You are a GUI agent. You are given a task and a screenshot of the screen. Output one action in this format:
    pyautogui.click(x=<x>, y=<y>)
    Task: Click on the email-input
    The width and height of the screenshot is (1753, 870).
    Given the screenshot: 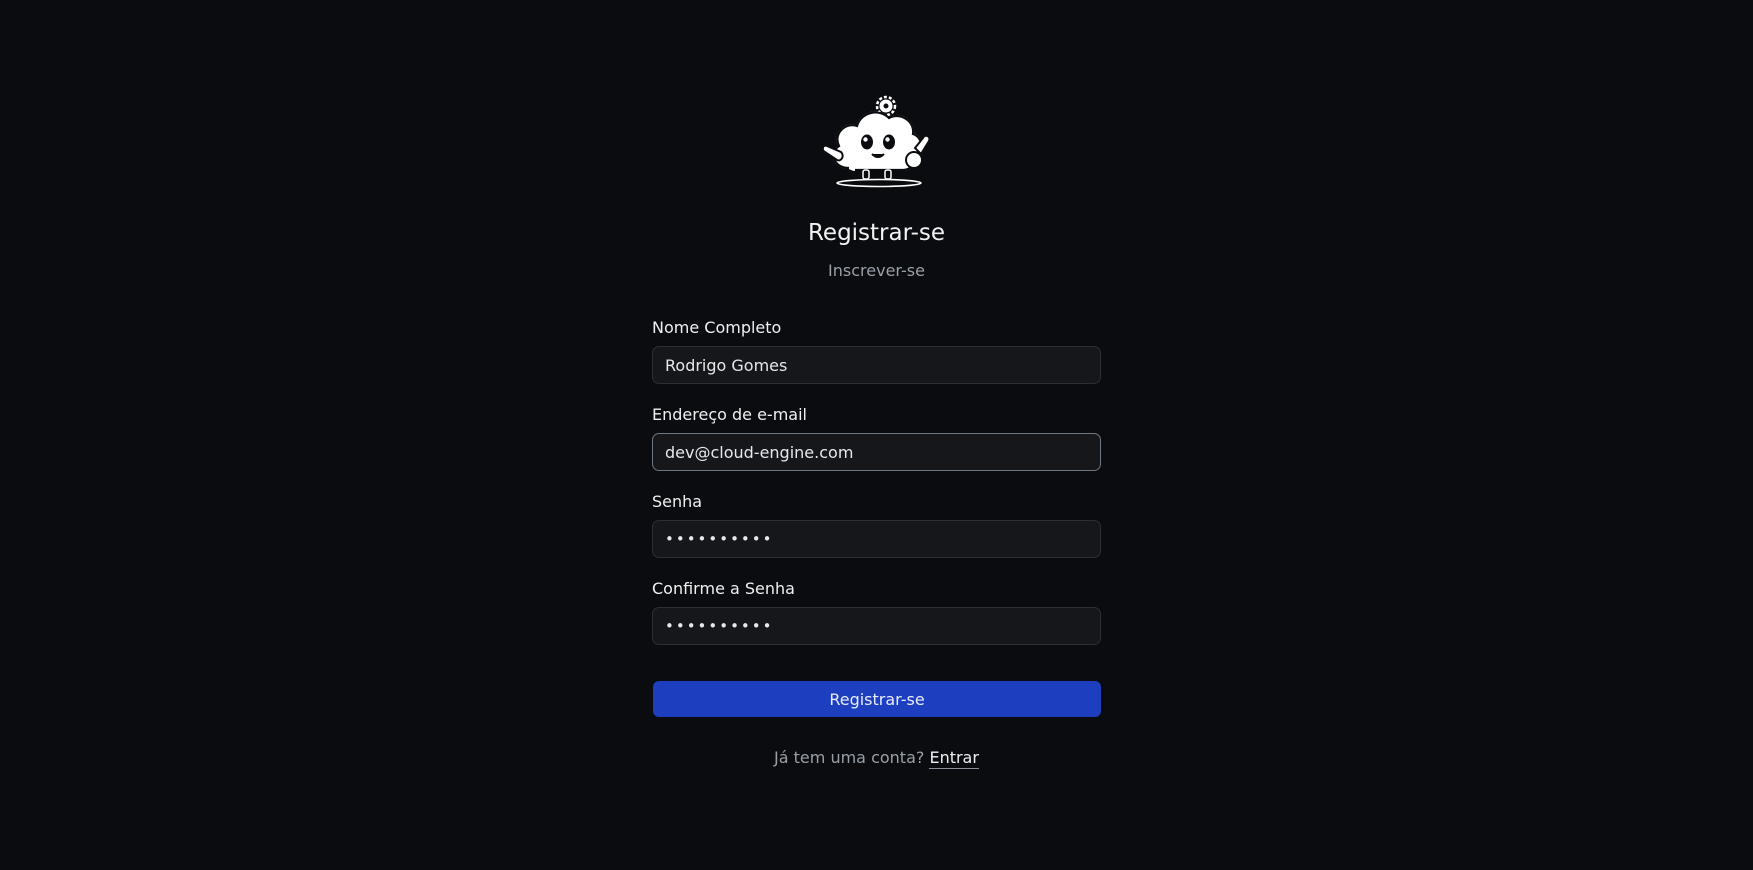 What is the action you would take?
    pyautogui.click(x=876, y=452)
    